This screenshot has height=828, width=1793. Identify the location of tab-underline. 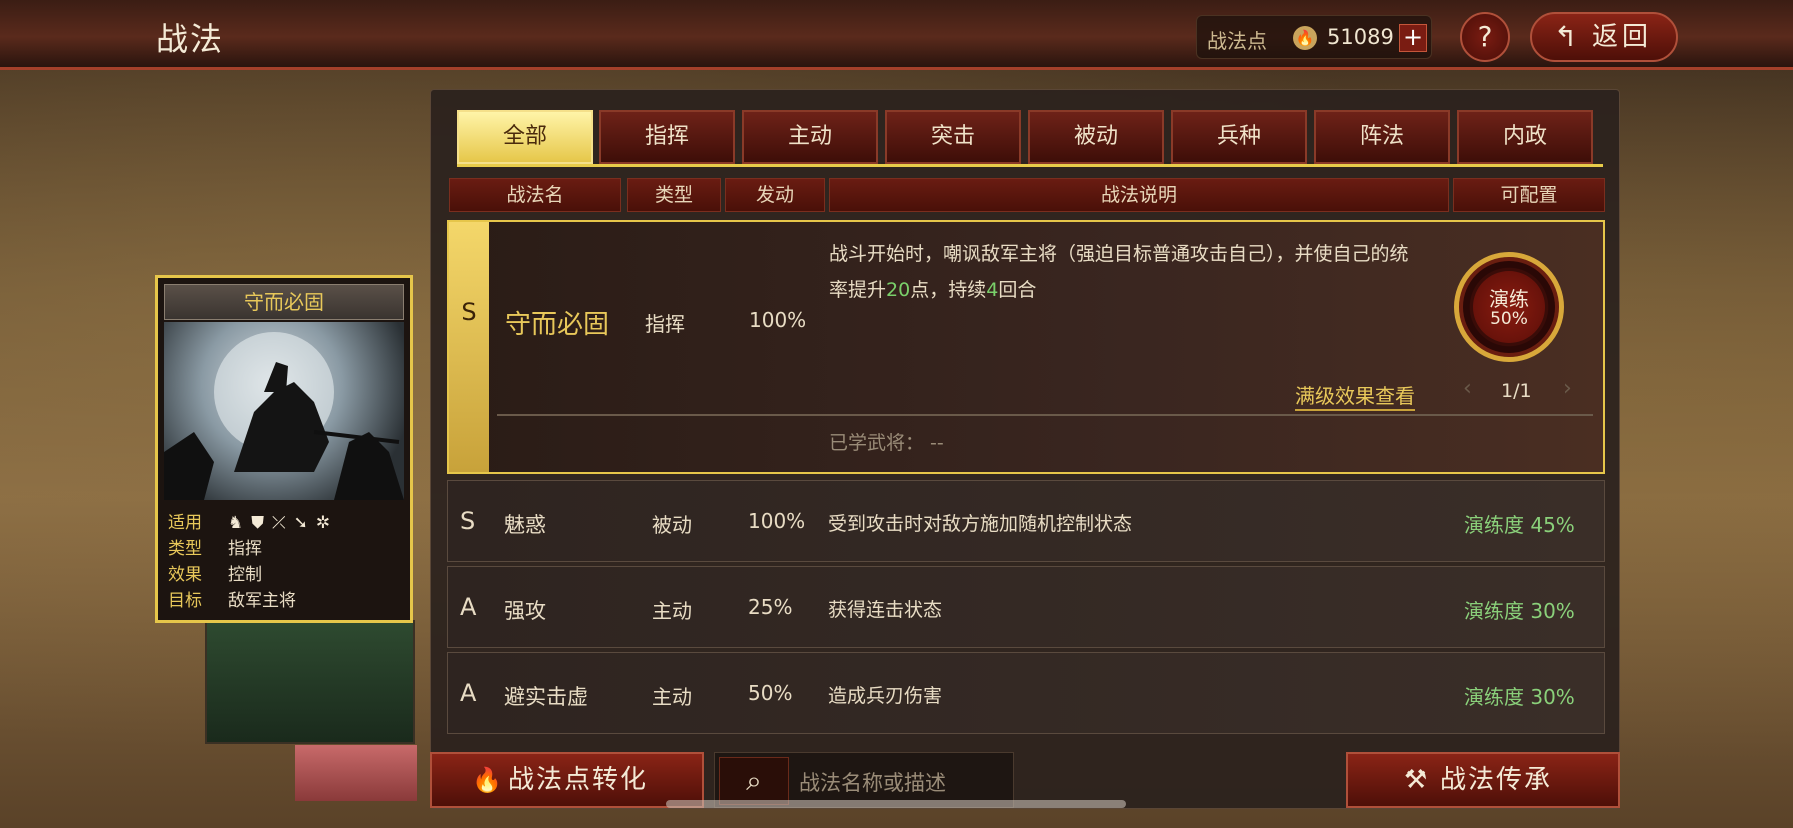
(1030, 165).